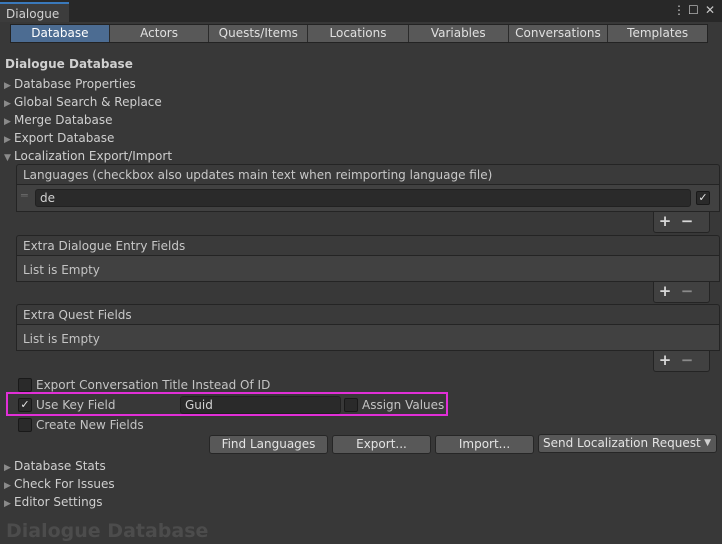 The image size is (722, 544). What do you see at coordinates (268, 444) in the screenshot?
I see `find-languages-button: Find Languages` at bounding box center [268, 444].